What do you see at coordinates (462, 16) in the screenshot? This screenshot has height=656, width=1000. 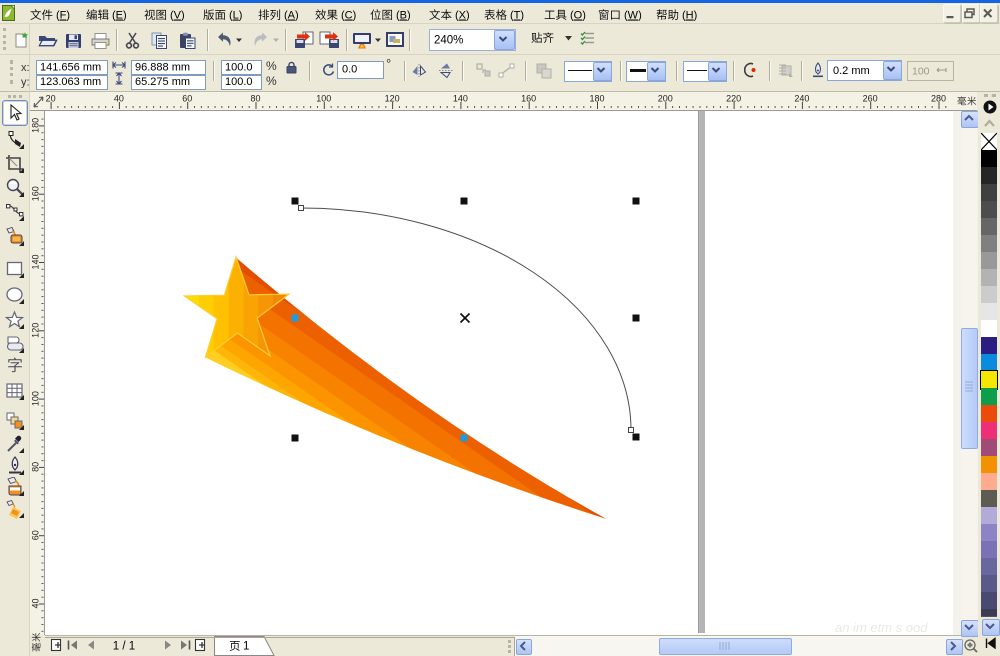 I see `svg-text: (X)` at bounding box center [462, 16].